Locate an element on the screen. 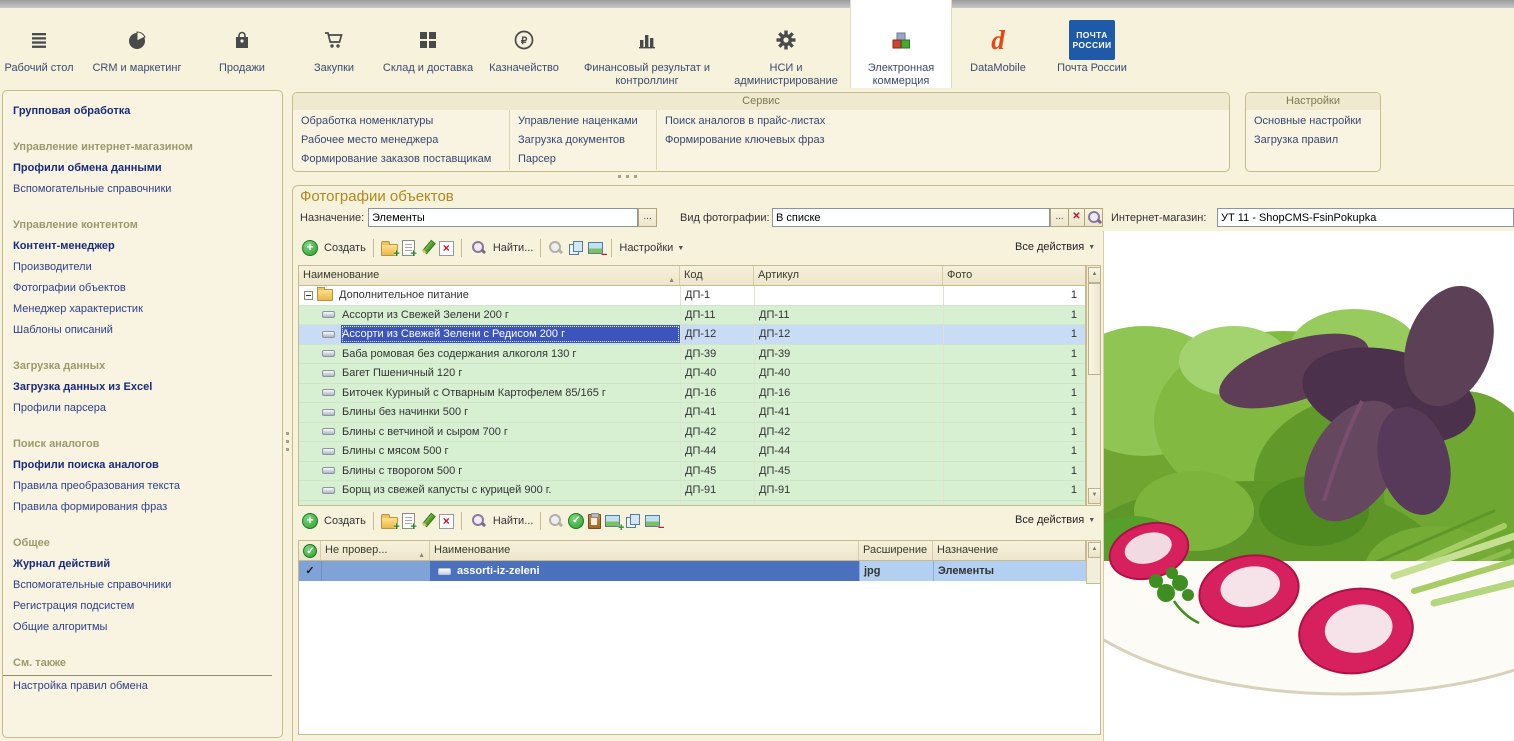 This screenshot has width=1514, height=741. add-image-icon is located at coordinates (614, 523).